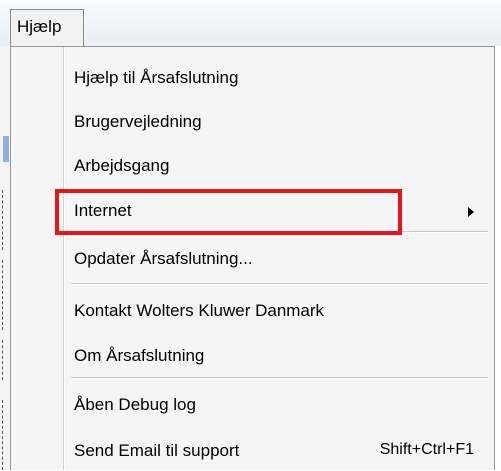 The image size is (501, 471). I want to click on menu-item-about: Om Årsafslutning, so click(252, 356).